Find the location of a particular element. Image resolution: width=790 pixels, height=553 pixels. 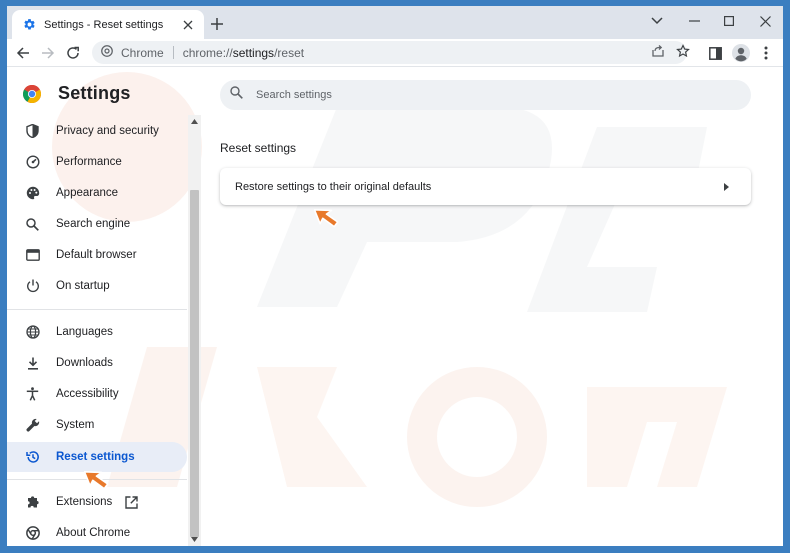

history-icon is located at coordinates (32, 457).